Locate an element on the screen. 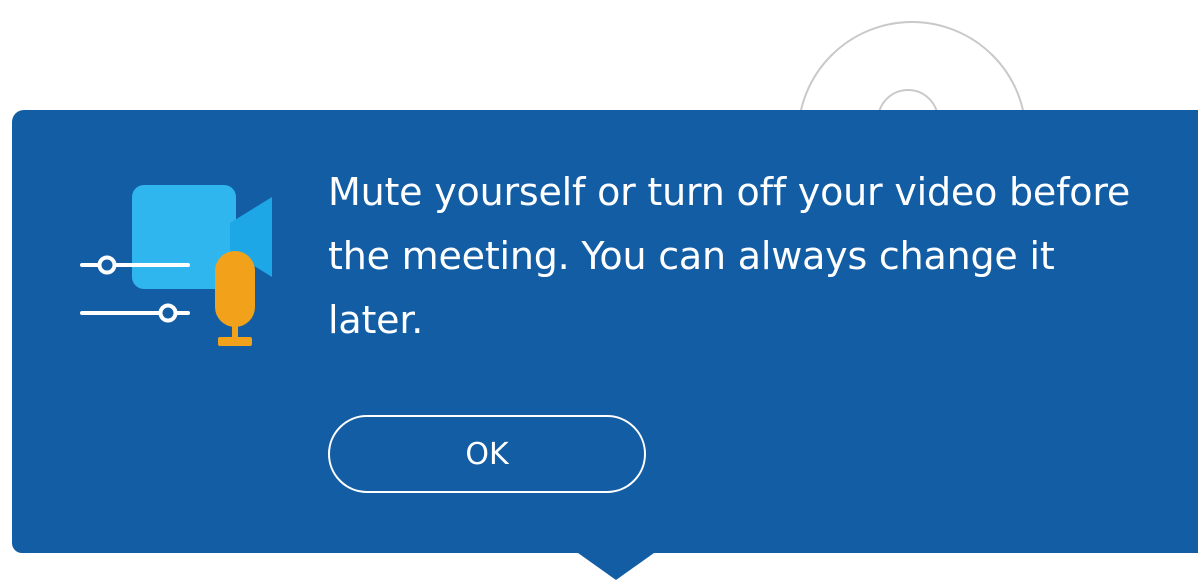 This screenshot has height=580, width=1198. ok-button: OK is located at coordinates (487, 454).